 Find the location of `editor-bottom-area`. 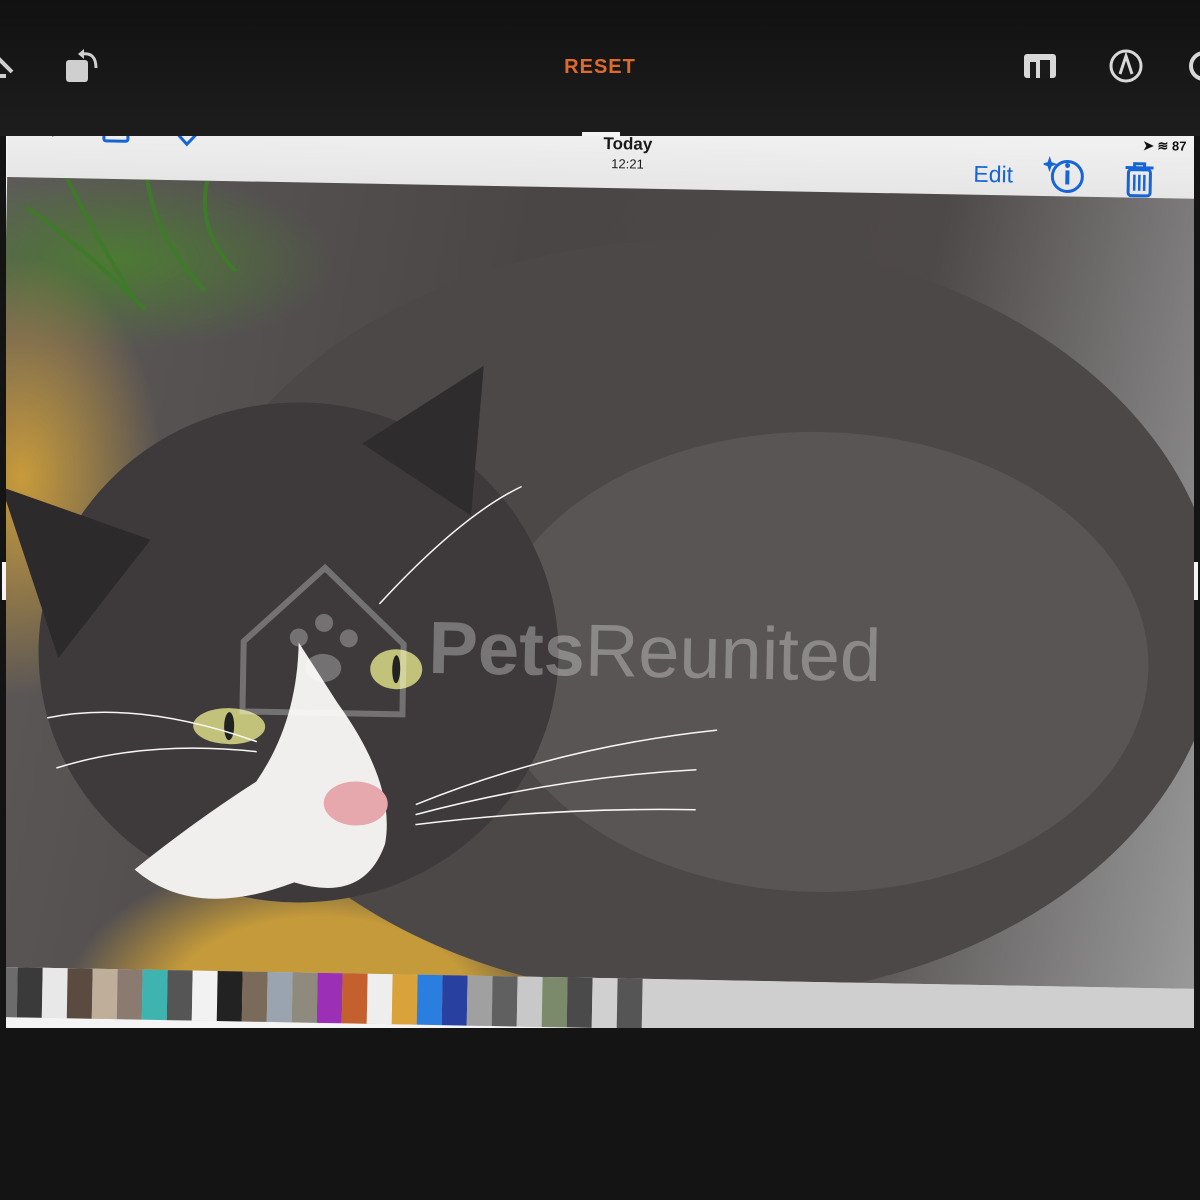

editor-bottom-area is located at coordinates (600, 1114).